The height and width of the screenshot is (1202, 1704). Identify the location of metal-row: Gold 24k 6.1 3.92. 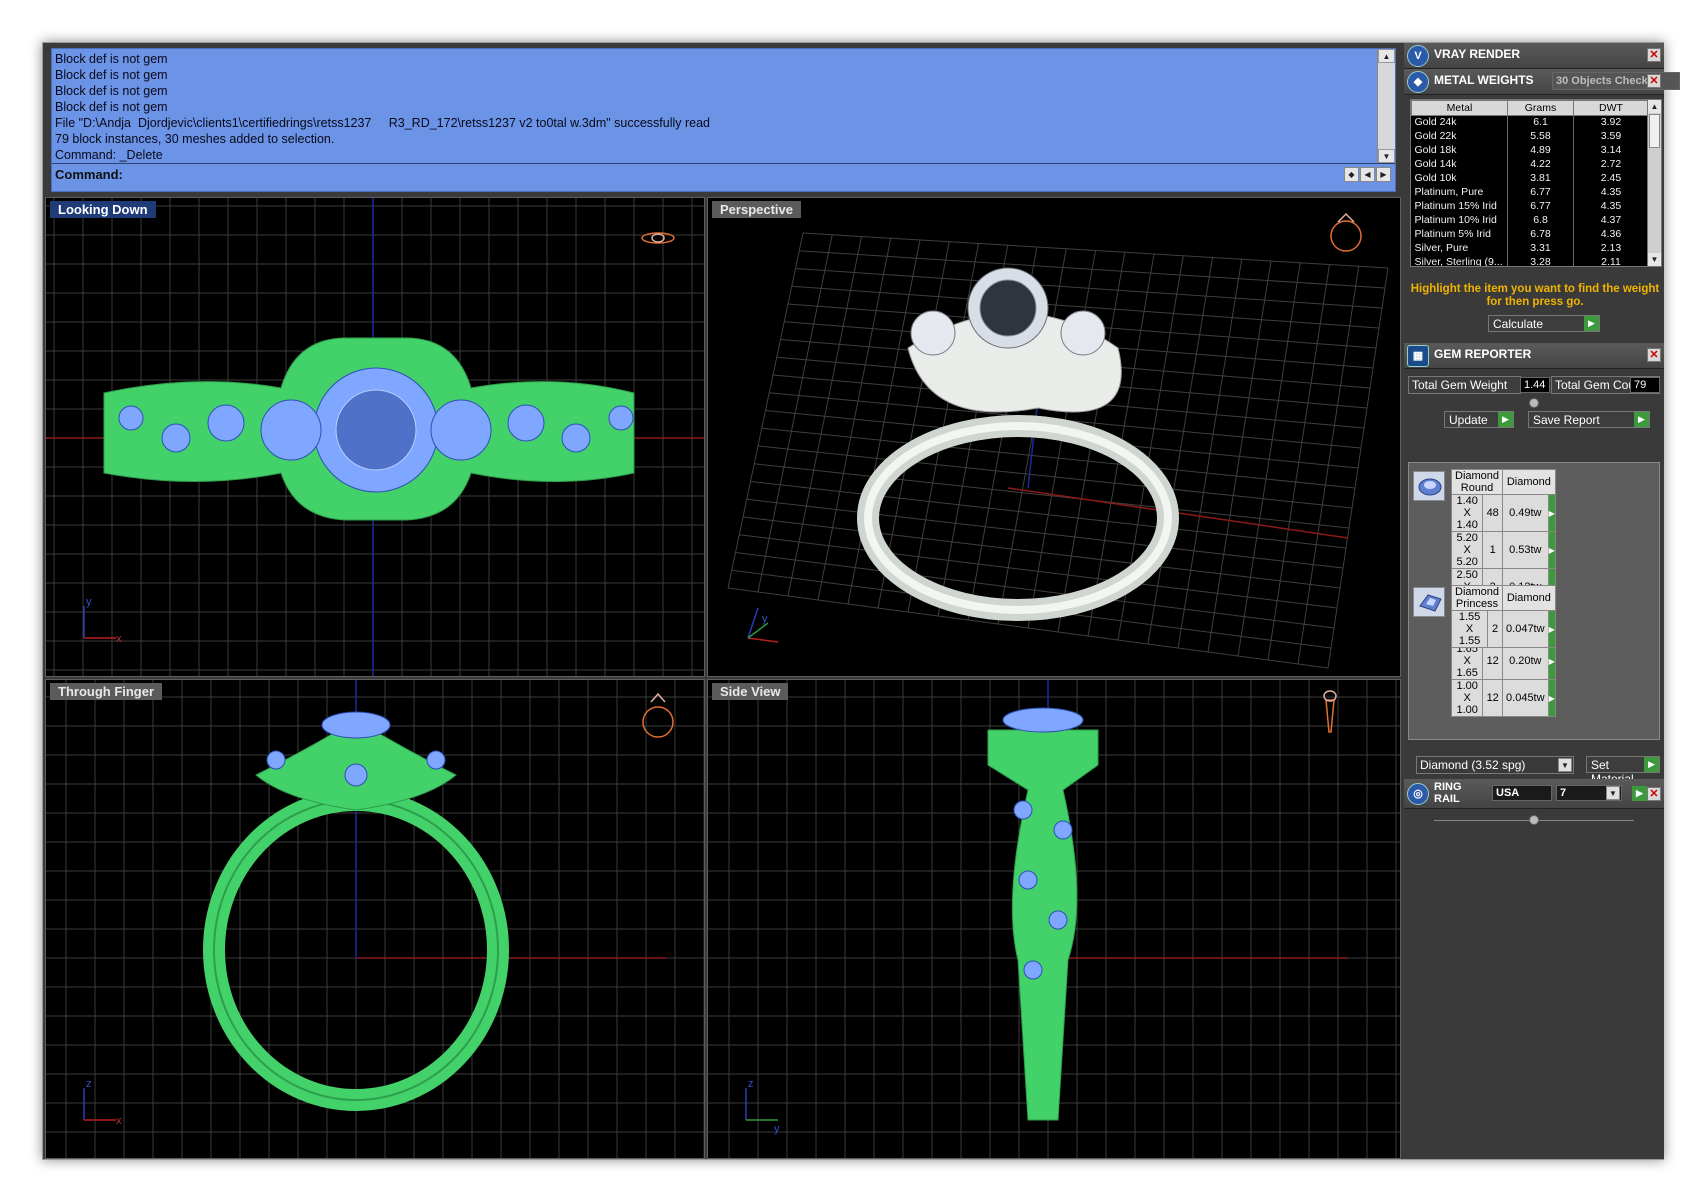
(1530, 122).